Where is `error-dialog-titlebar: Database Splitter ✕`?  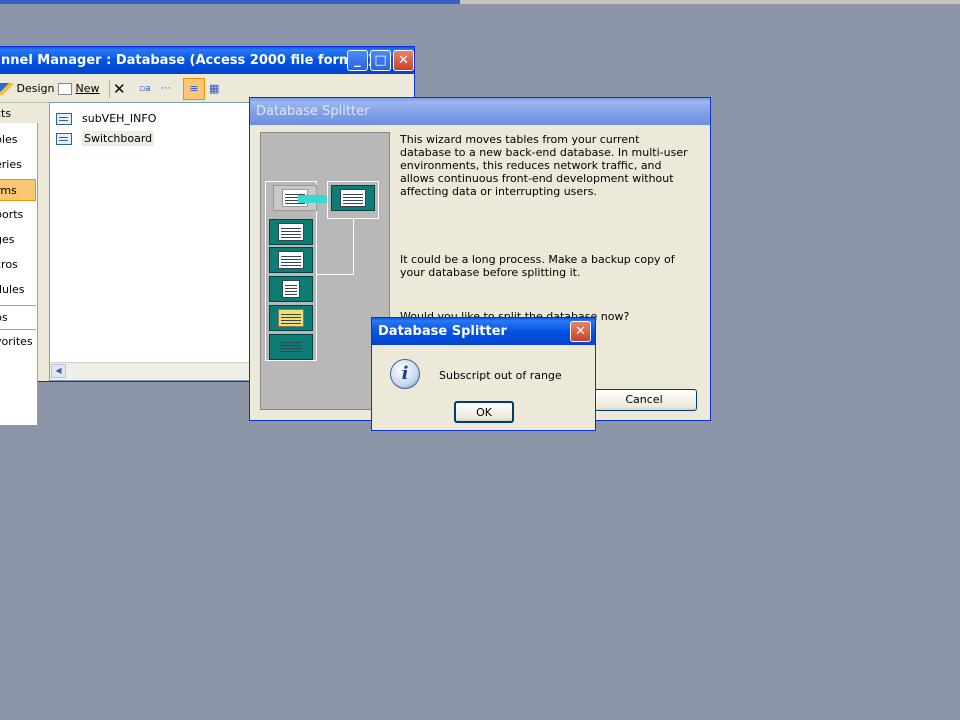 error-dialog-titlebar: Database Splitter ✕ is located at coordinates (483, 331).